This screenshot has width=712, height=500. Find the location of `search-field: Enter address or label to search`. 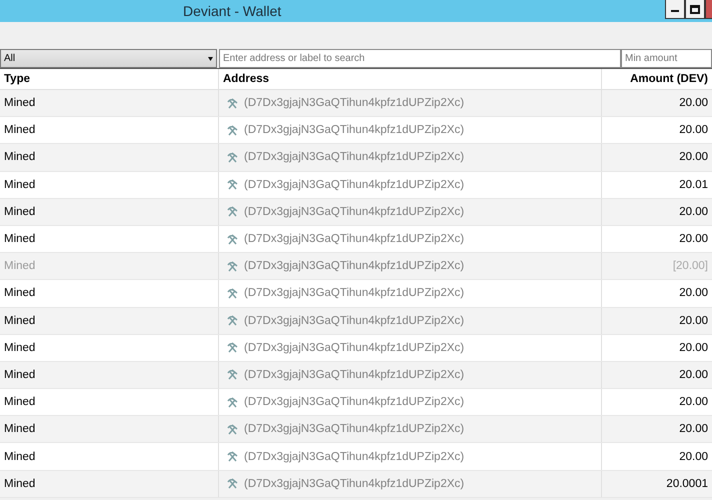

search-field: Enter address or label to search is located at coordinates (420, 58).